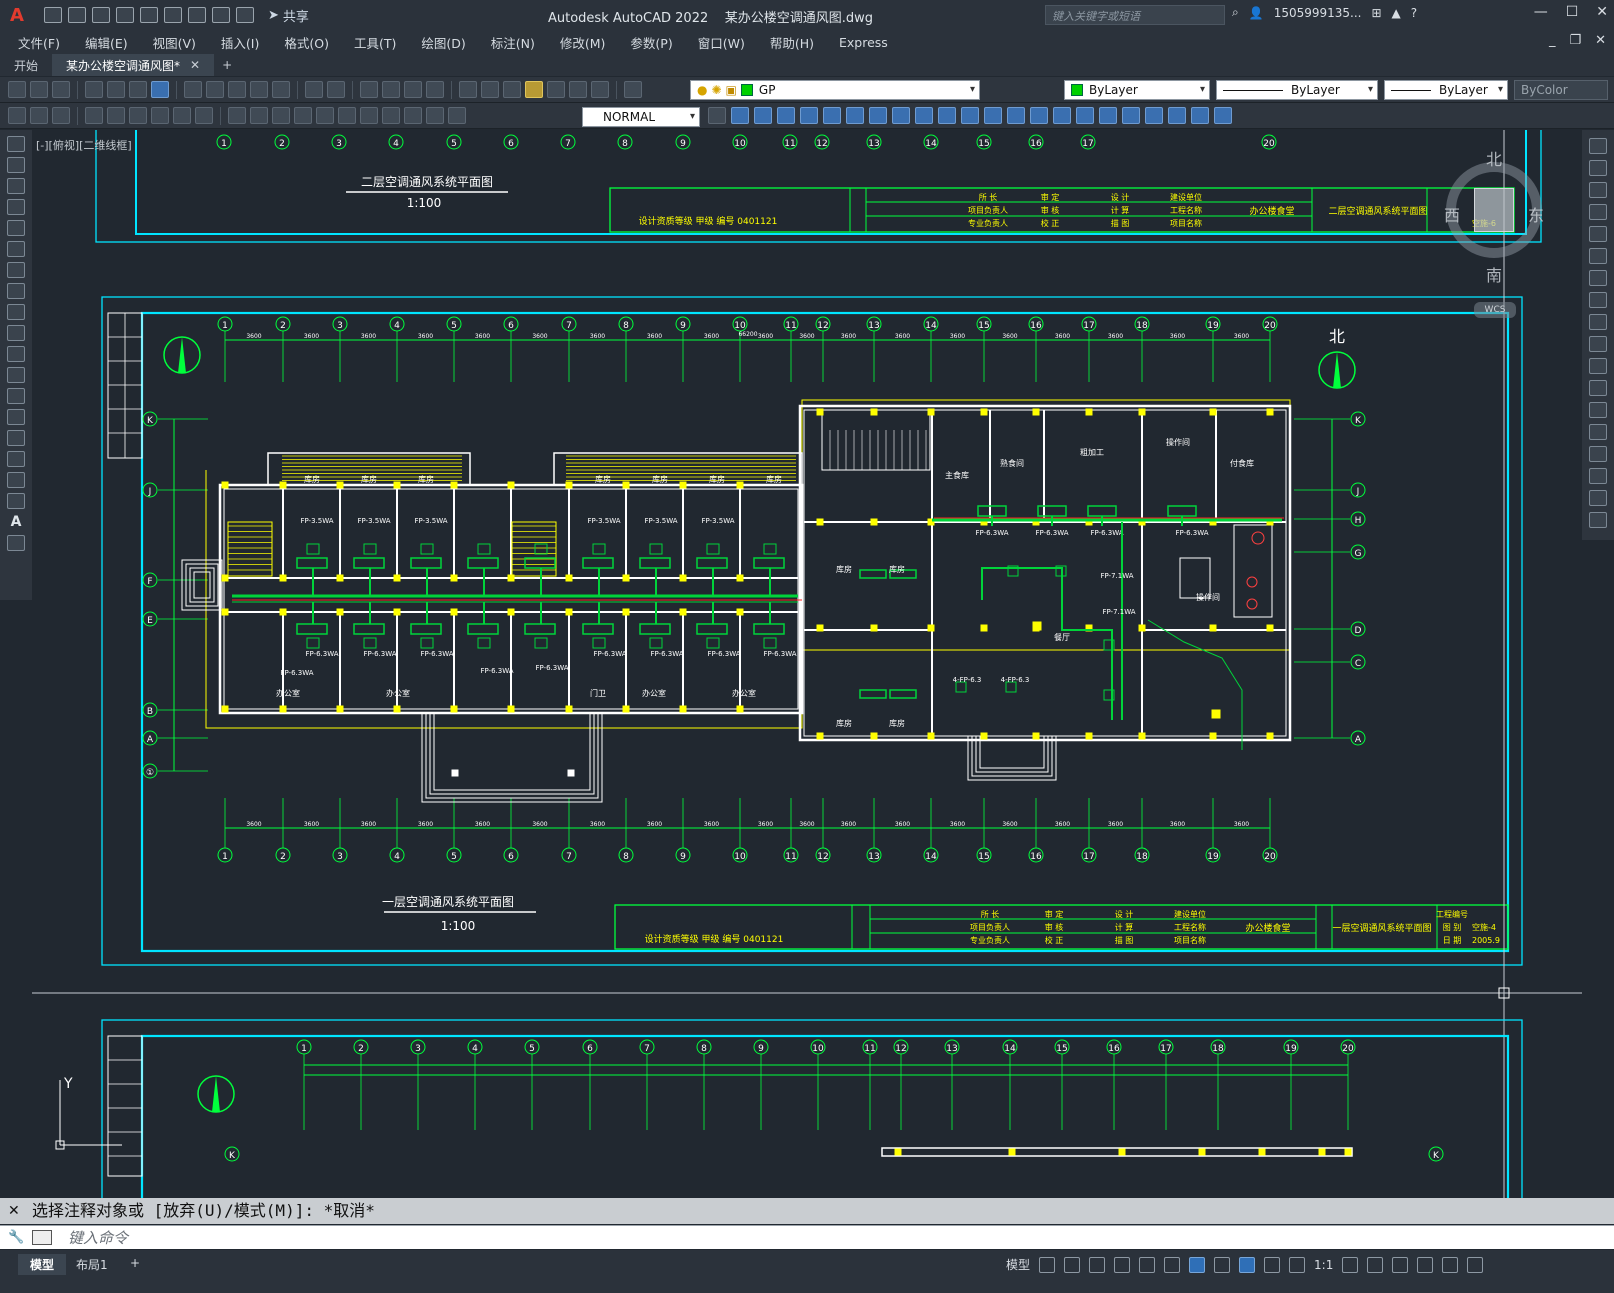 This screenshot has width=1614, height=1293. Describe the element at coordinates (259, 115) in the screenshot. I see `continue-dimension-icon` at that location.